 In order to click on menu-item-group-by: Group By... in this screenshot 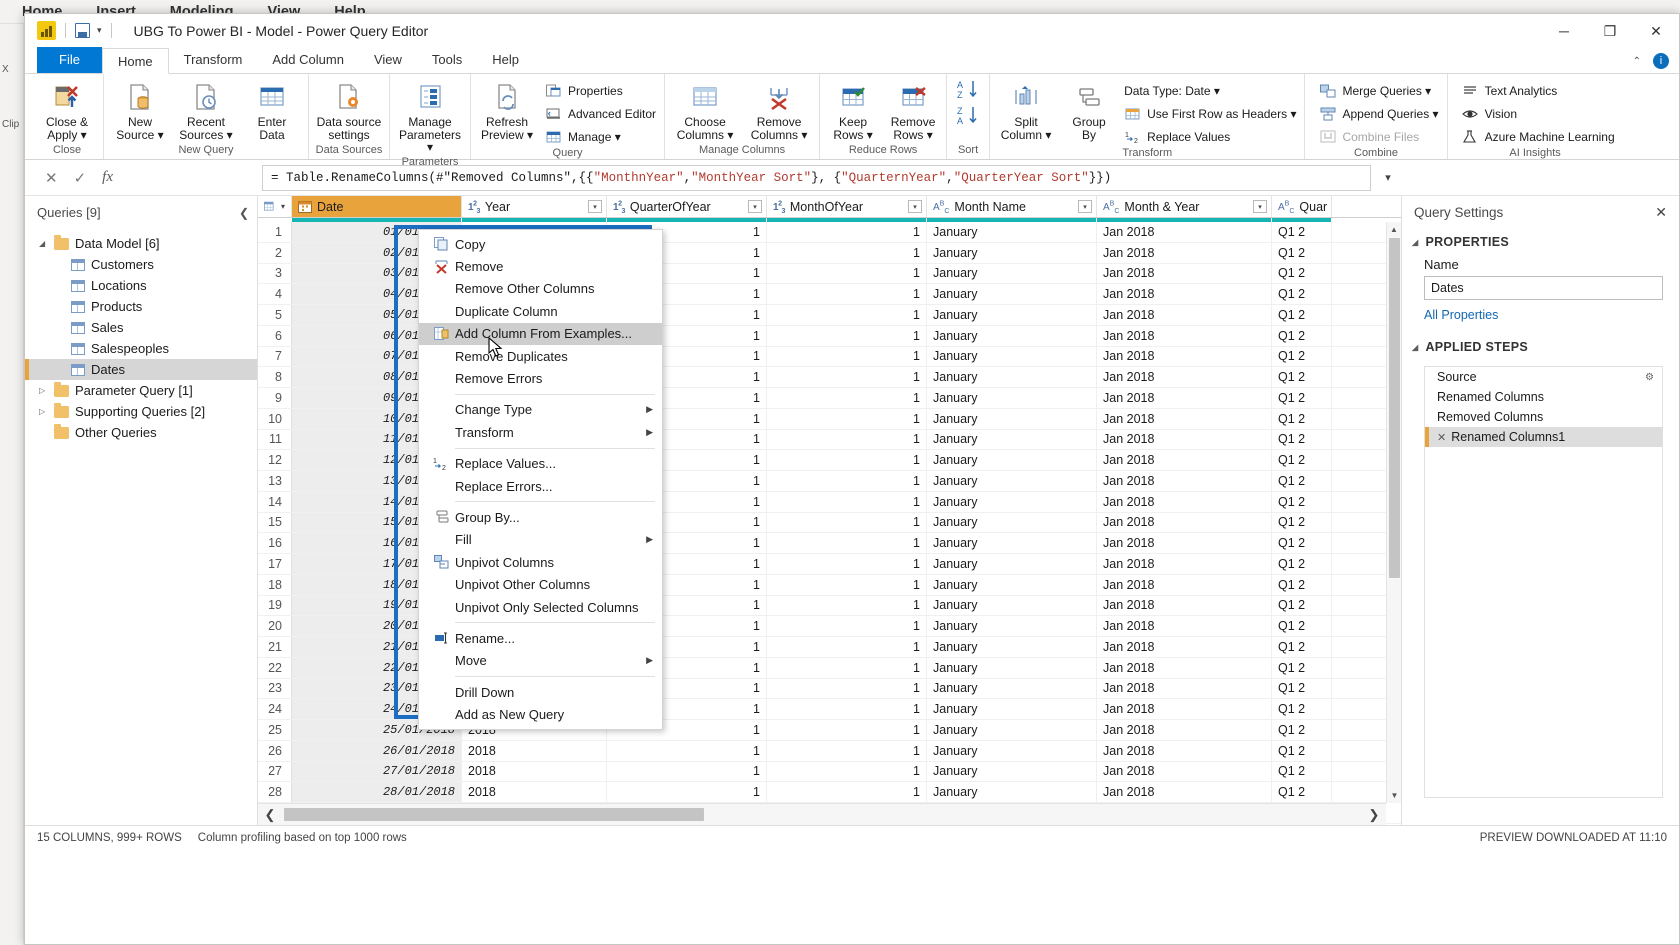, I will do `click(540, 517)`.